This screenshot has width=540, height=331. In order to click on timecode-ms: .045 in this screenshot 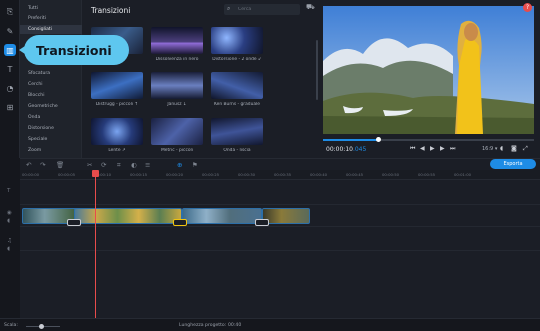, I will do `click(359, 149)`.